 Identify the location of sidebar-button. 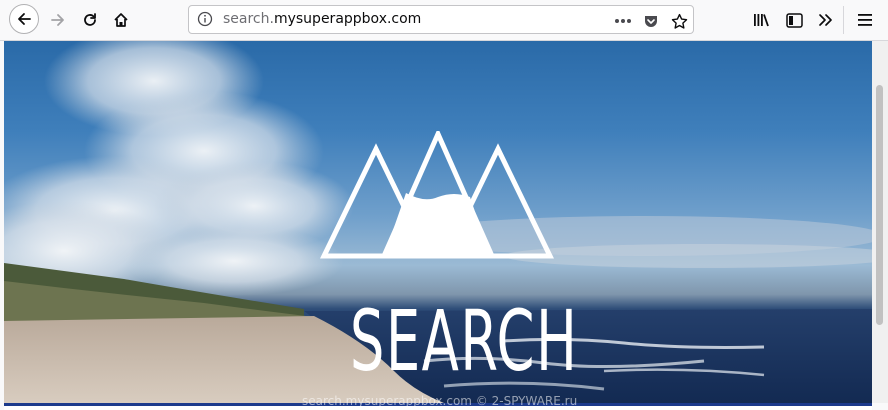
(794, 20).